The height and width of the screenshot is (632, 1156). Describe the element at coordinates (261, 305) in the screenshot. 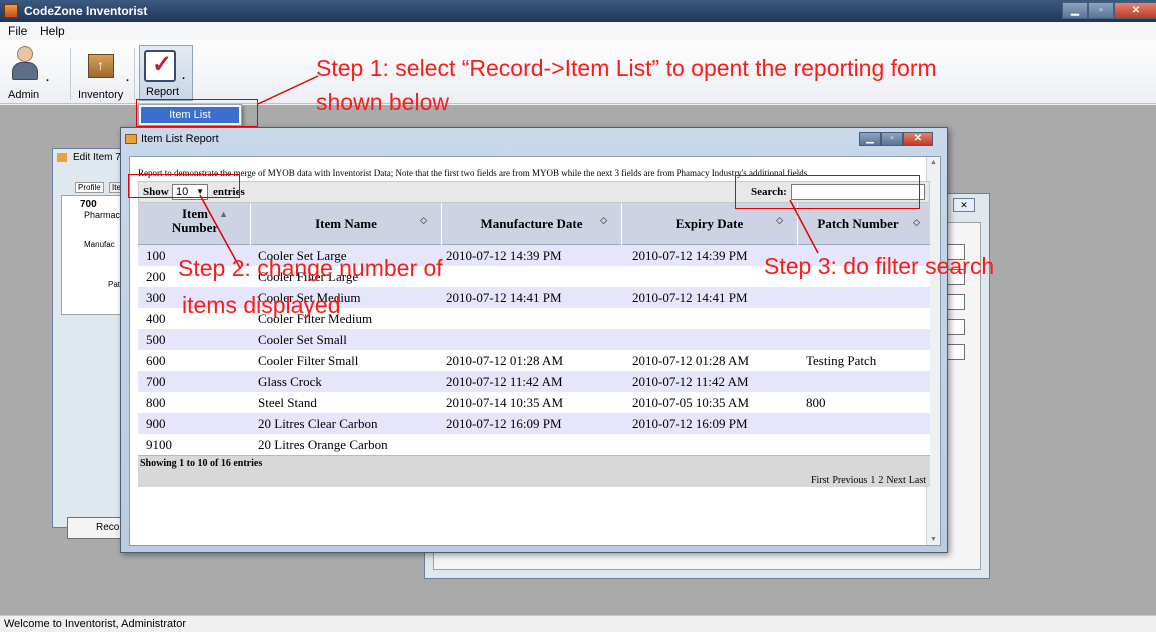

I see `annotation-step2-line2: items displayed` at that location.